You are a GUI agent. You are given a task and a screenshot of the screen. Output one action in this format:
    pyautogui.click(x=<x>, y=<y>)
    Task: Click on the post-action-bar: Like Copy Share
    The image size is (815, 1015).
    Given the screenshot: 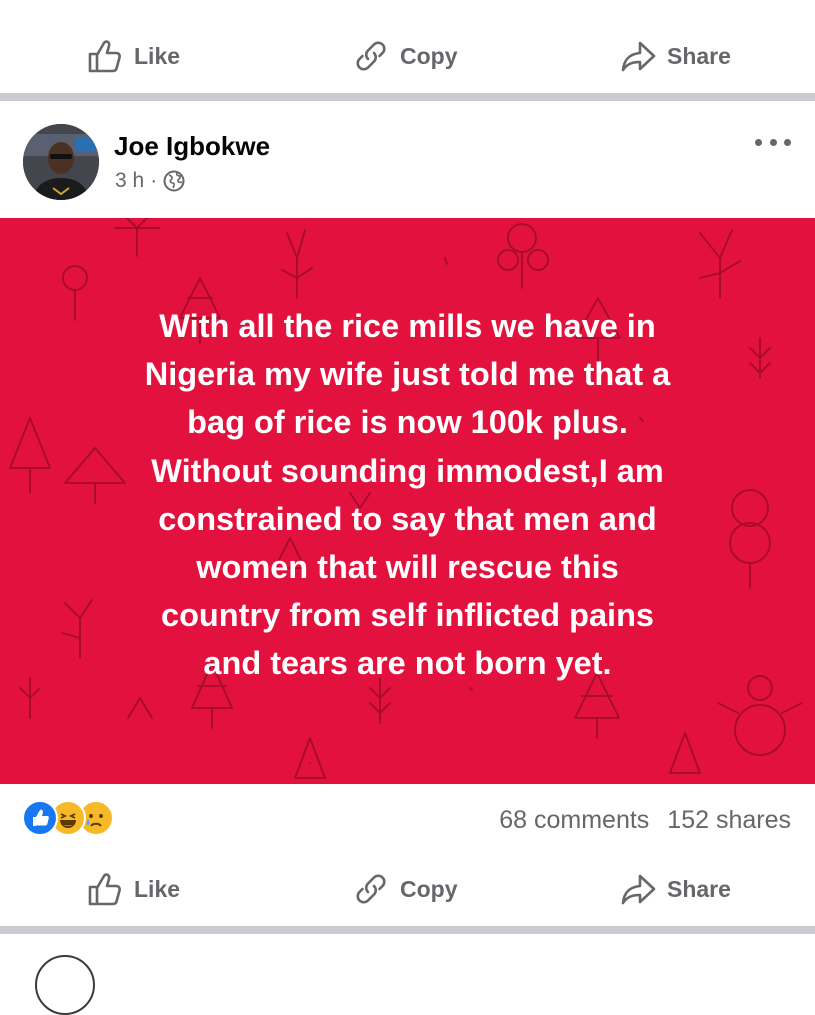 What is the action you would take?
    pyautogui.click(x=407, y=889)
    